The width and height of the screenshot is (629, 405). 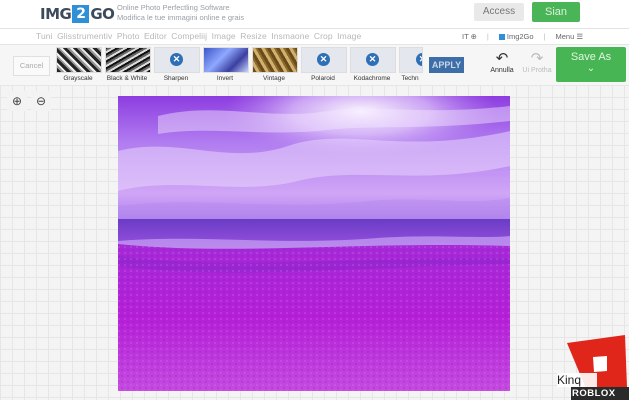 What do you see at coordinates (591, 68) in the screenshot?
I see `chevron-down-icon: ⌄` at bounding box center [591, 68].